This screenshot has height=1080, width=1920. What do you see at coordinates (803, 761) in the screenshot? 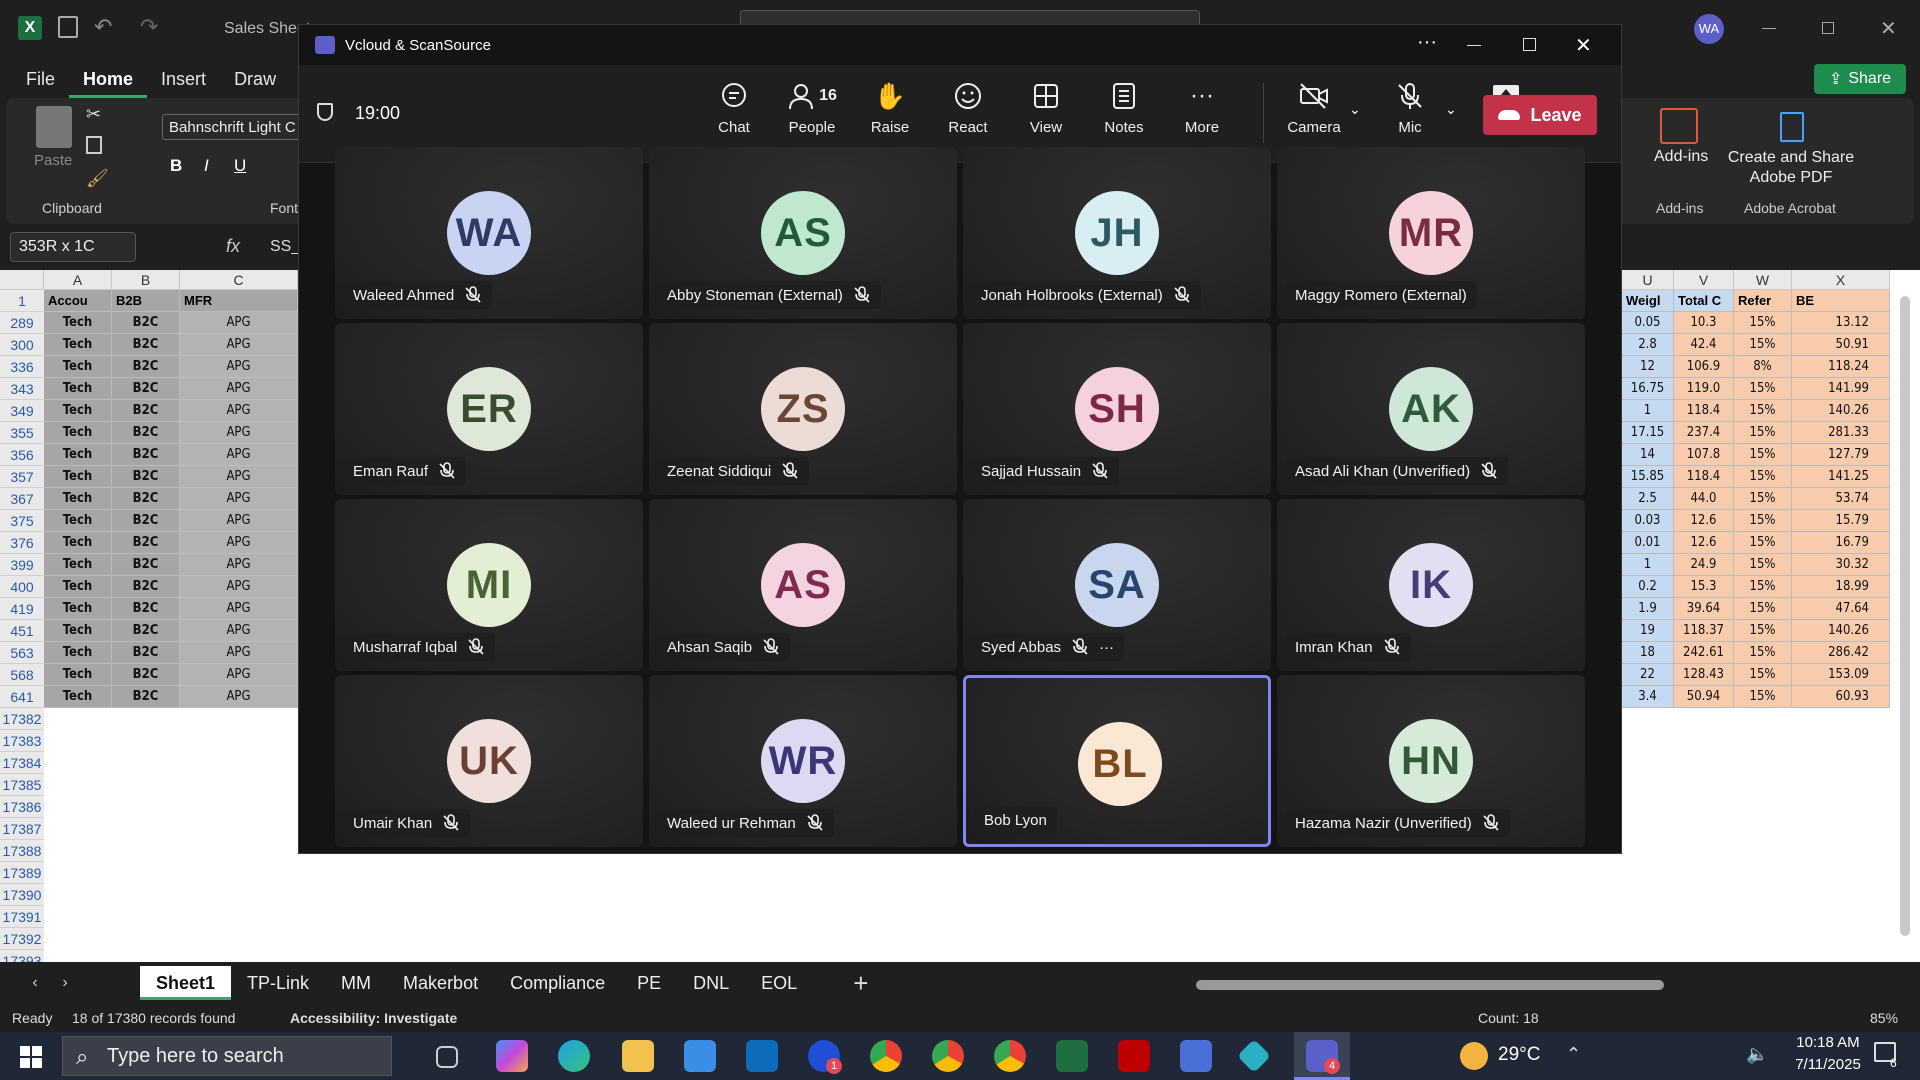
I see `participant-tile: WR Waleed ur Rehman` at bounding box center [803, 761].